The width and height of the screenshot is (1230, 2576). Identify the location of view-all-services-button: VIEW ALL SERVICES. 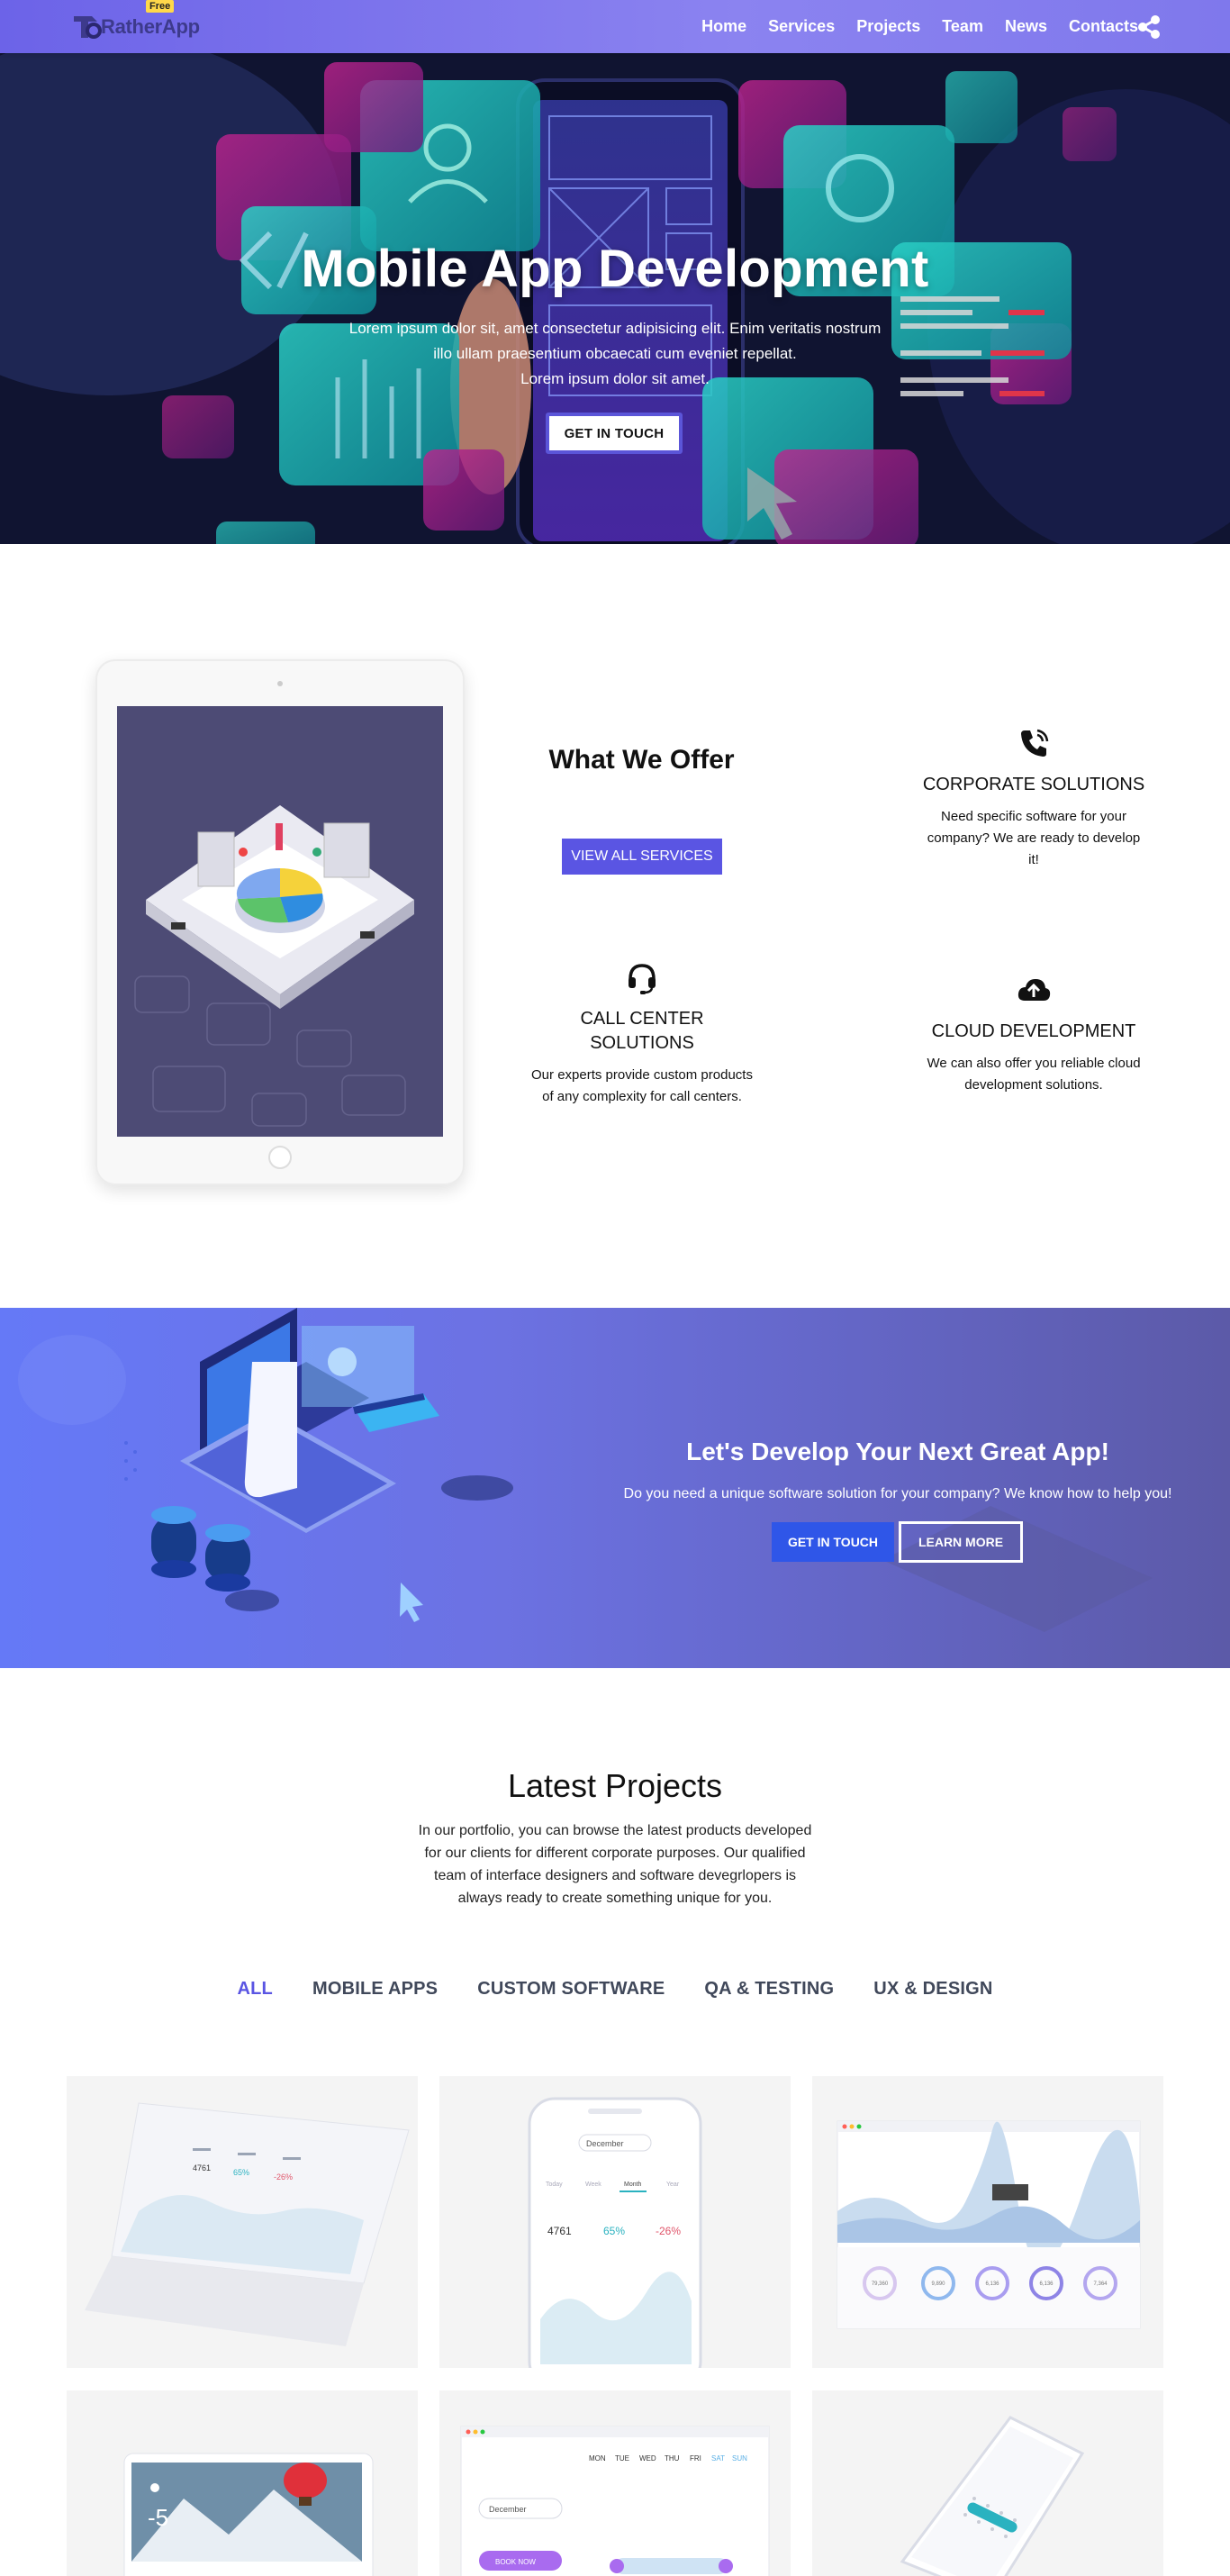
(642, 857).